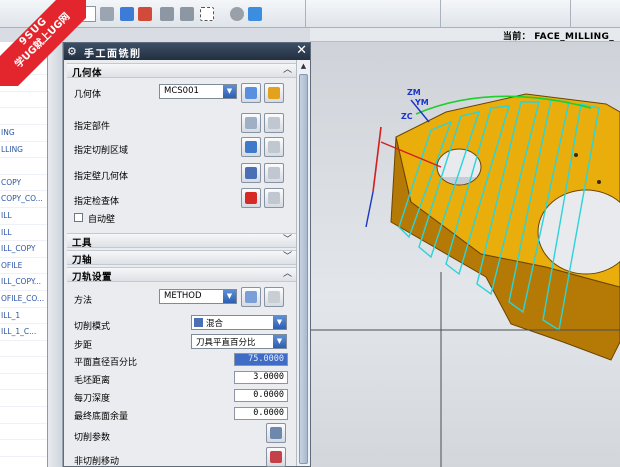 The image size is (620, 467). Describe the element at coordinates (72, 51) in the screenshot. I see `gear-icon: ⚙` at that location.